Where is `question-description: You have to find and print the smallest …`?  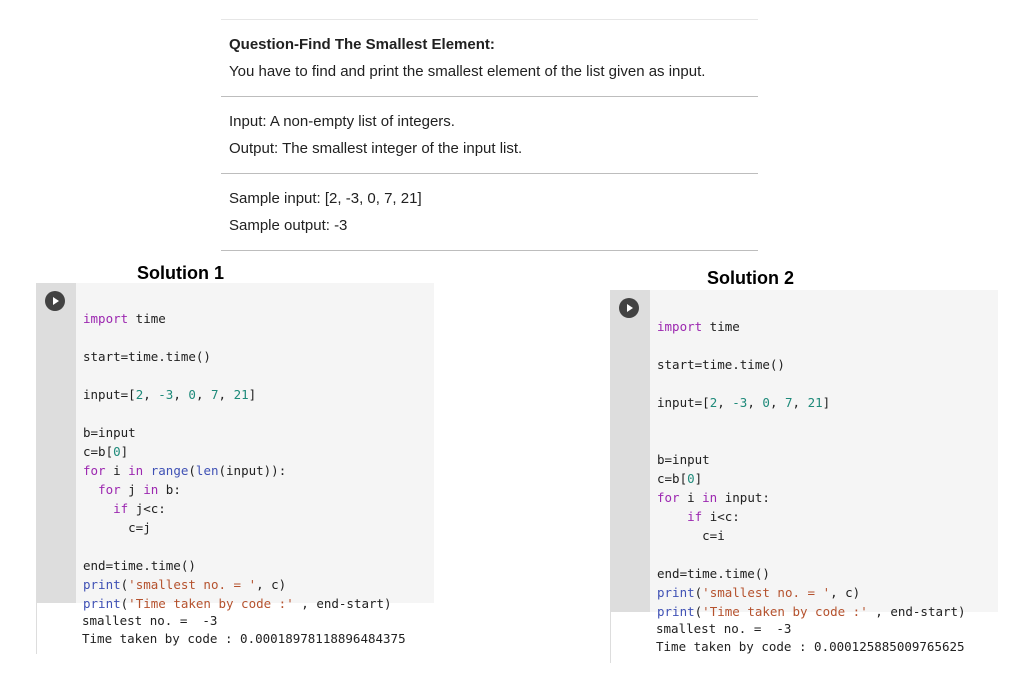
question-description: You have to find and print the smallest … is located at coordinates (467, 71).